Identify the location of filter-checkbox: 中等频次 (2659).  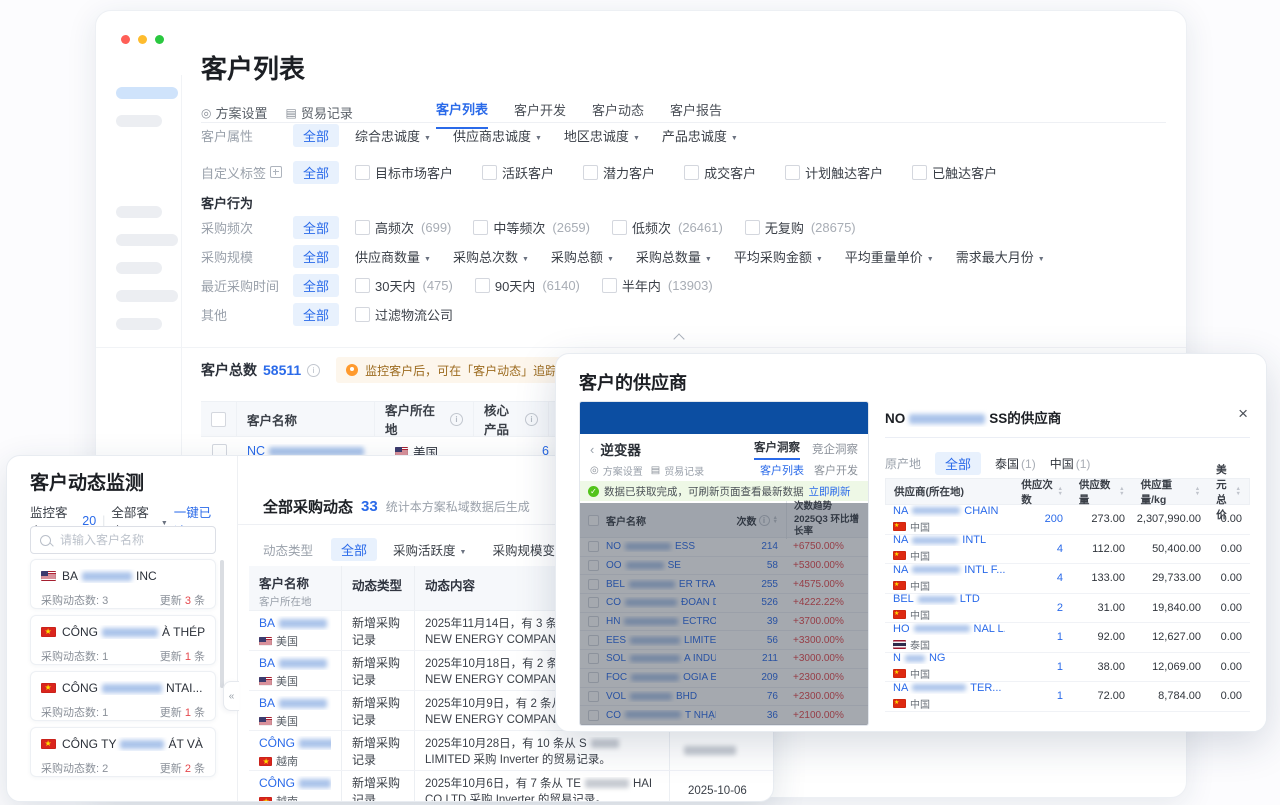
(531, 227).